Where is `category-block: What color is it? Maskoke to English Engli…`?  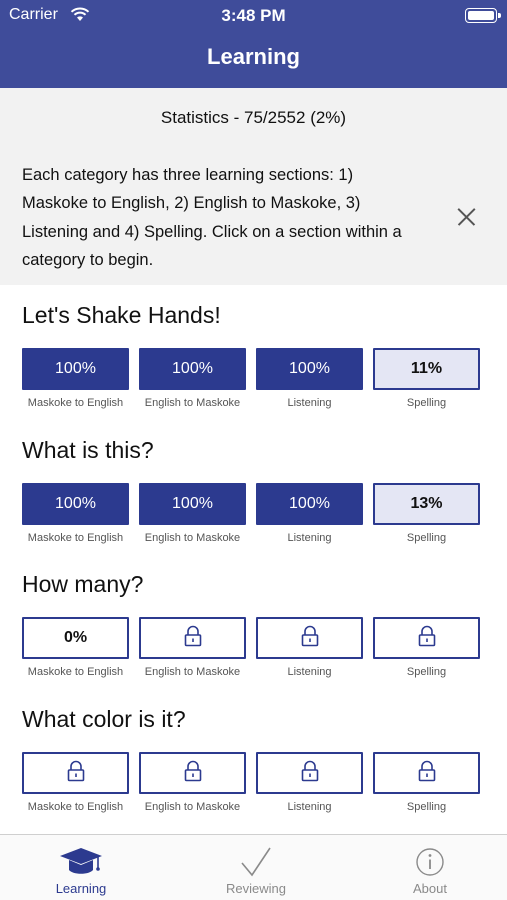 category-block: What color is it? Maskoke to English Engli… is located at coordinates (253, 771).